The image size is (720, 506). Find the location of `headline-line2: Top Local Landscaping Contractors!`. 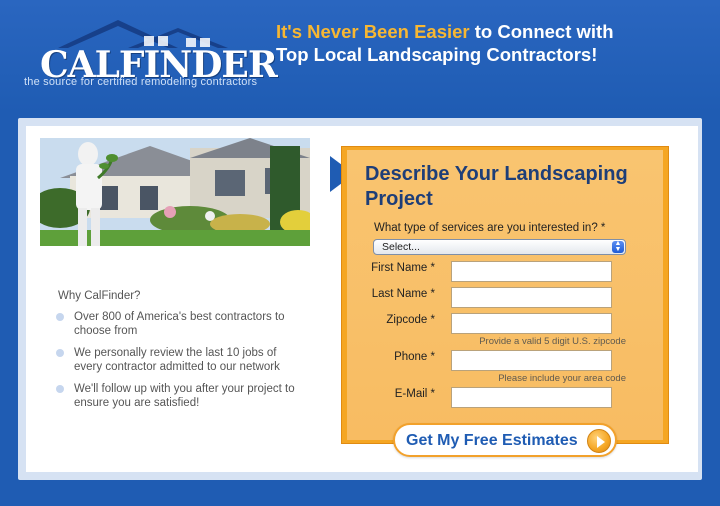

headline-line2: Top Local Landscaping Contractors! is located at coordinates (437, 54).